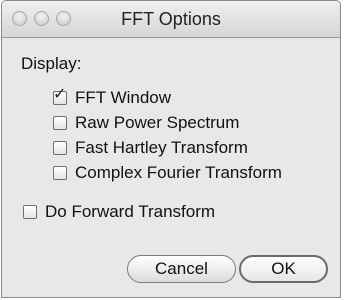 The width and height of the screenshot is (344, 300). I want to click on option-do-forward-transform: Do Forward Transform, so click(119, 212).